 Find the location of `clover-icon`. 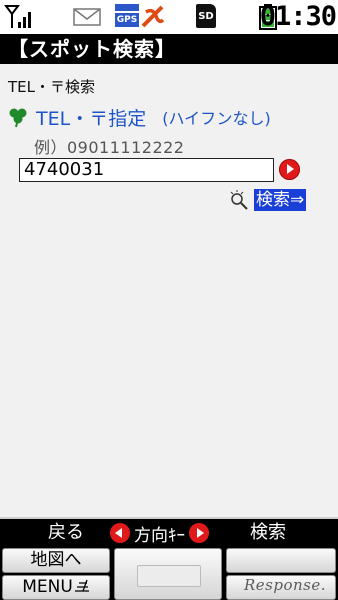

clover-icon is located at coordinates (18, 118).